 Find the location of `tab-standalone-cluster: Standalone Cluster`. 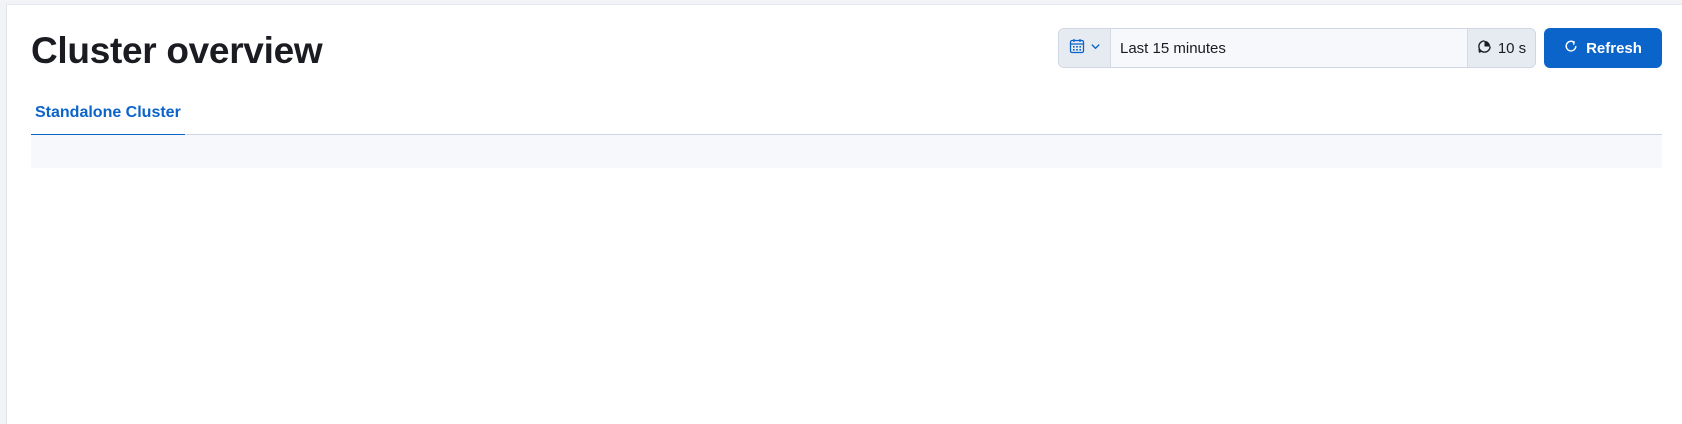

tab-standalone-cluster: Standalone Cluster is located at coordinates (108, 113).